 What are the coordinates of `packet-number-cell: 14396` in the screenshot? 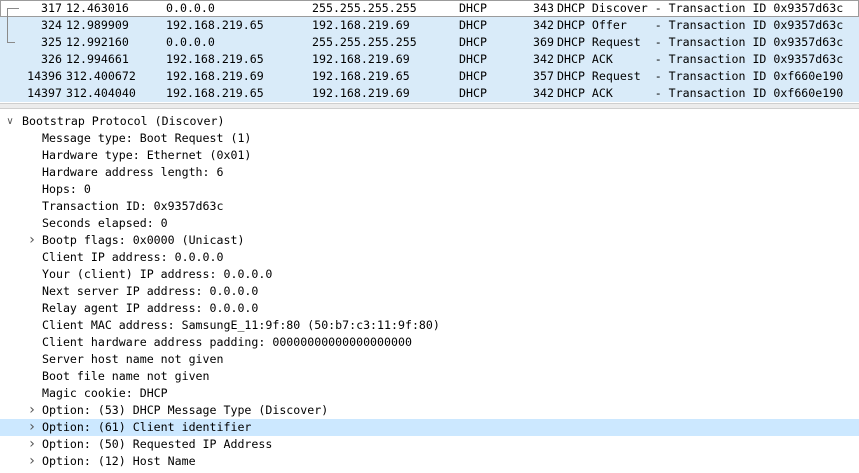 It's located at (44, 76).